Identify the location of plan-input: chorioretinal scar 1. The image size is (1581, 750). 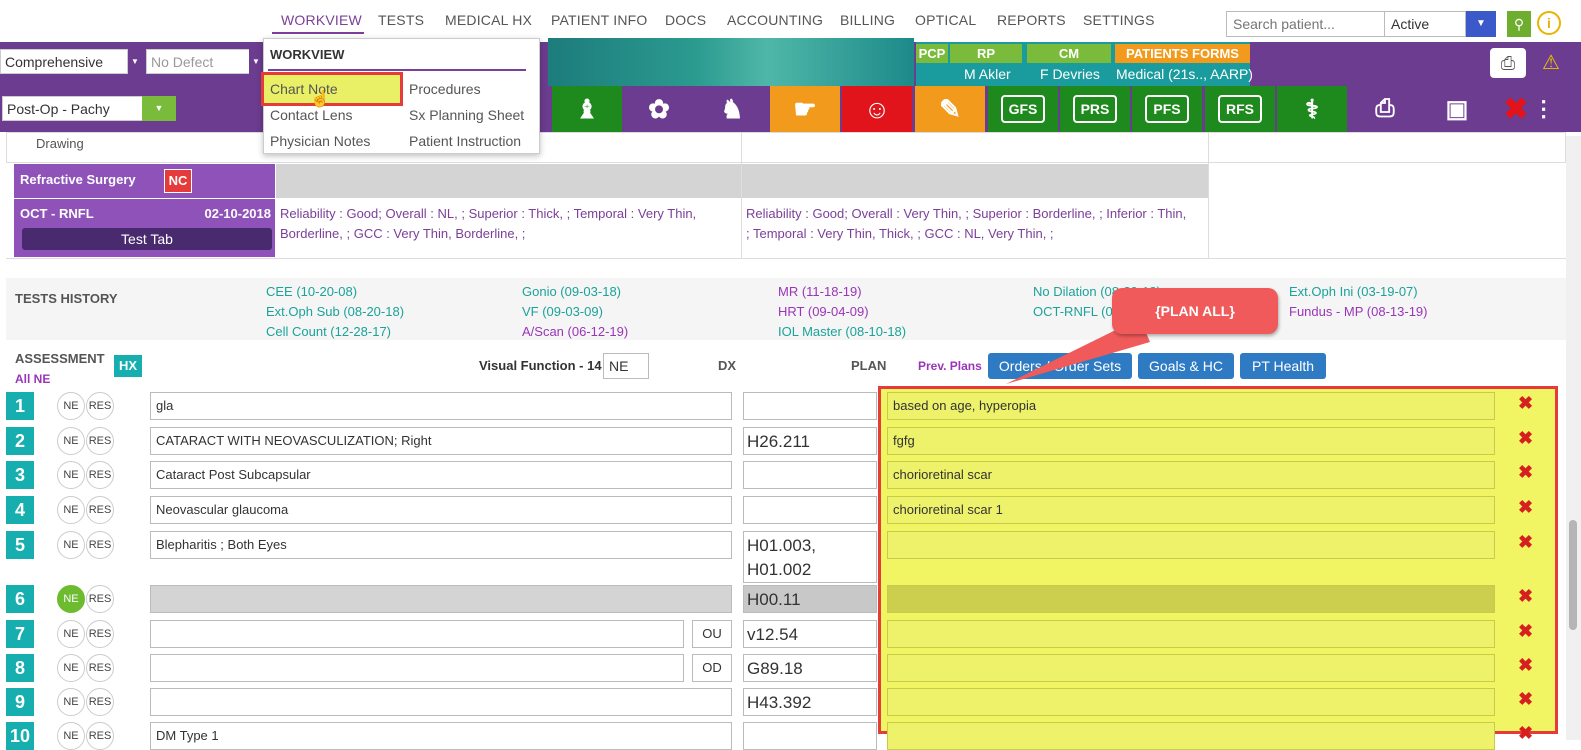
(1191, 510).